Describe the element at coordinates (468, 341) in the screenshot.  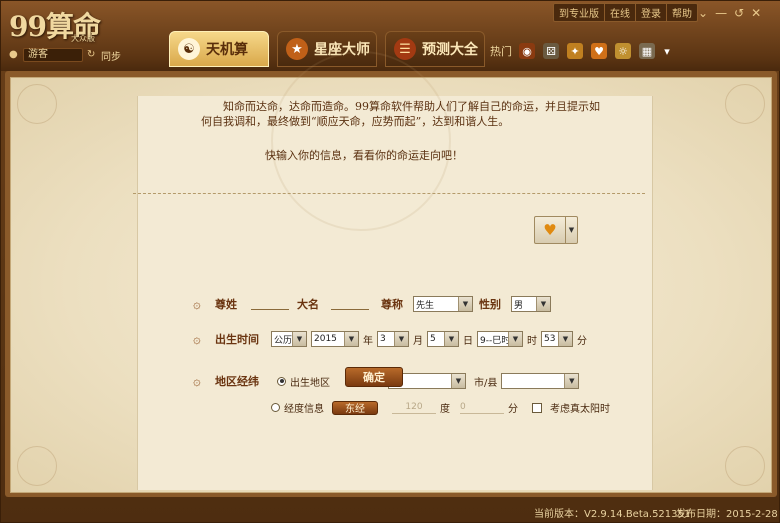
I see `day-unit: 日` at that location.